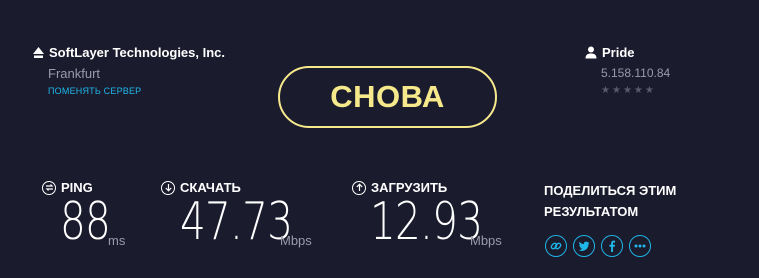  Describe the element at coordinates (636, 73) in the screenshot. I see `isp-ip: 5.158.110.84` at that location.